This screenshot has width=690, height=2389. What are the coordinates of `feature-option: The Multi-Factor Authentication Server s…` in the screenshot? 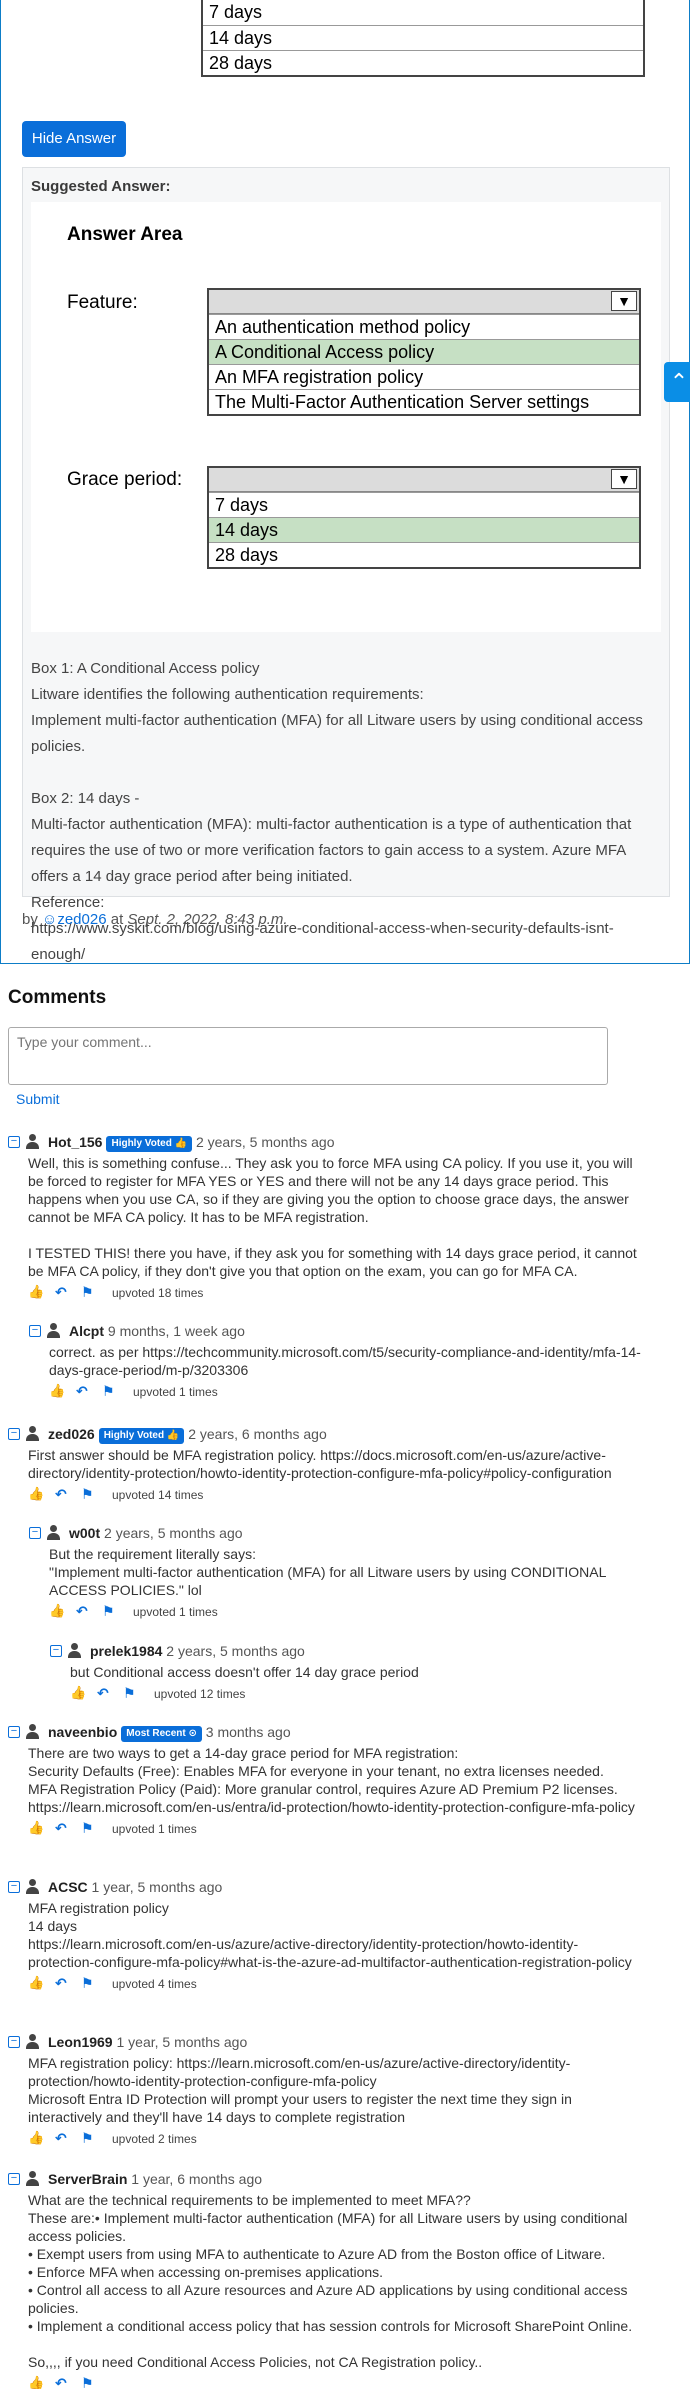 It's located at (424, 401).